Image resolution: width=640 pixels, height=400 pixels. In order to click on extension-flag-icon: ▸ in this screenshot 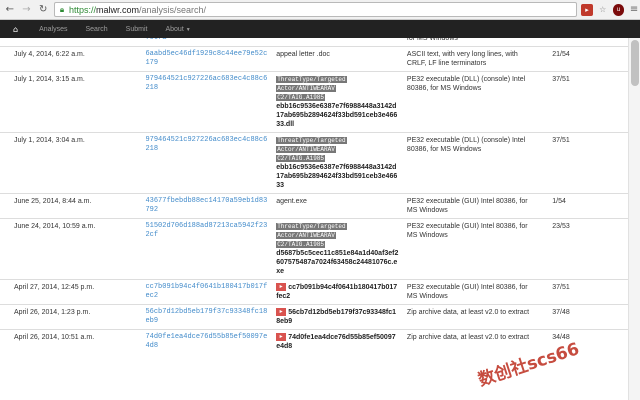, I will do `click(587, 9)`.